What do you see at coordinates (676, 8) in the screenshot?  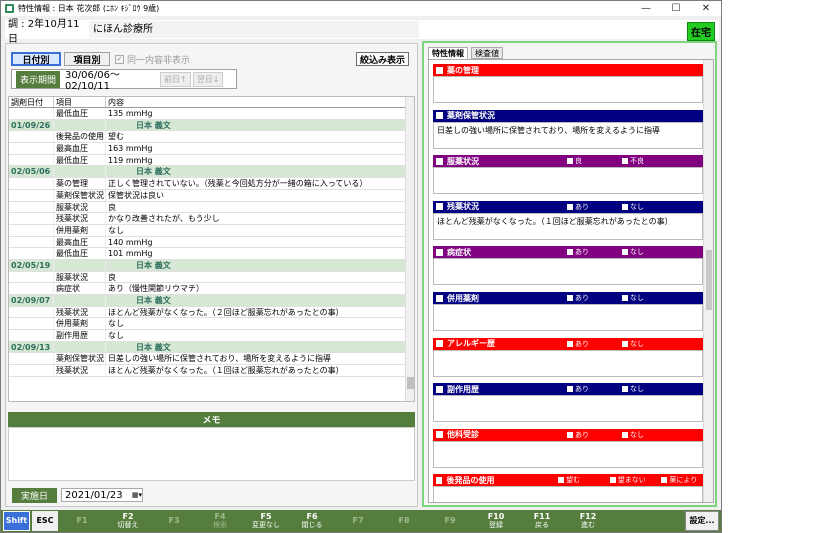 I see `maximize-icon: ☐` at bounding box center [676, 8].